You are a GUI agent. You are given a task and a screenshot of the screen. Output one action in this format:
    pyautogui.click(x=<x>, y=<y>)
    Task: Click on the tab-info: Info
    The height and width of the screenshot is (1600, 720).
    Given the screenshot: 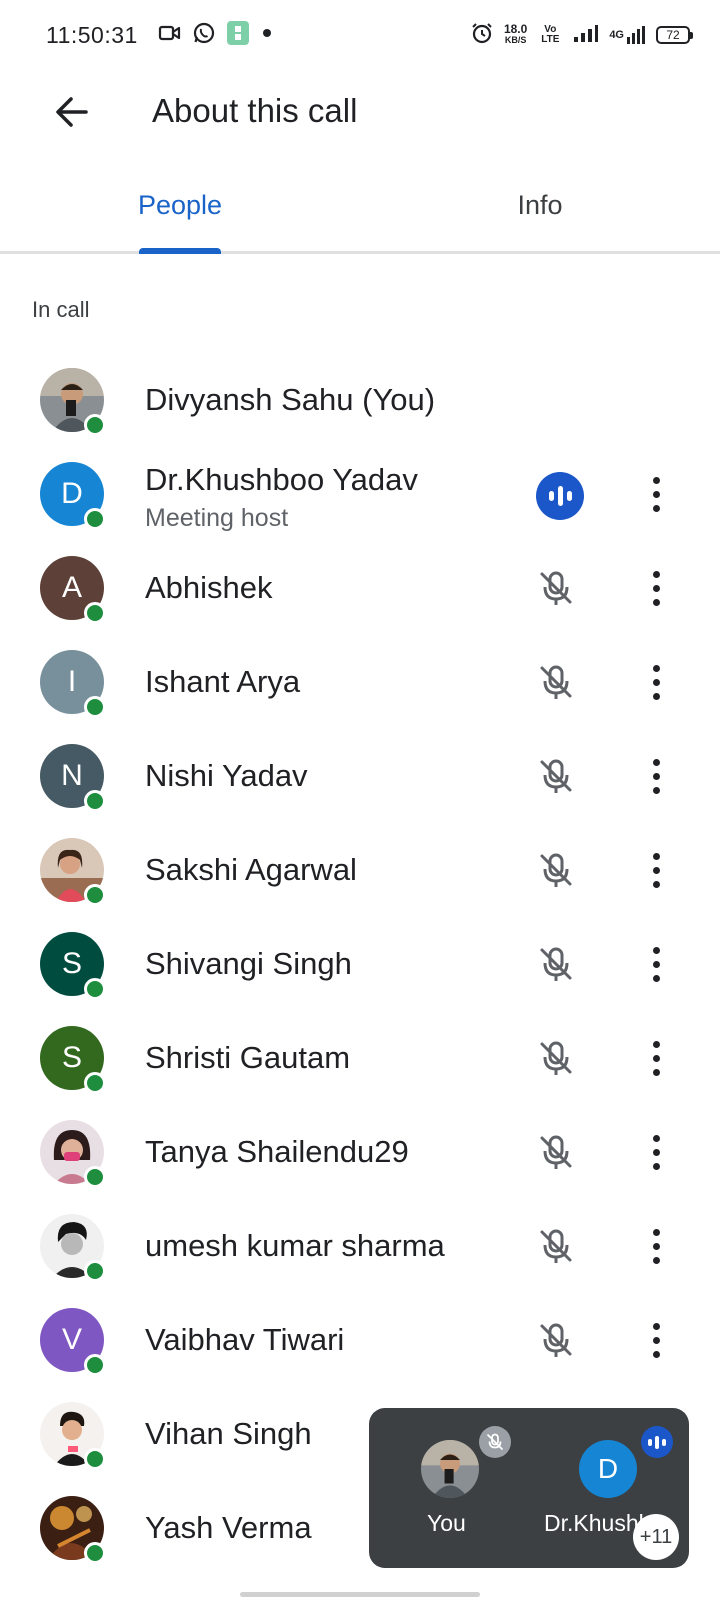 What is the action you would take?
    pyautogui.click(x=540, y=212)
    